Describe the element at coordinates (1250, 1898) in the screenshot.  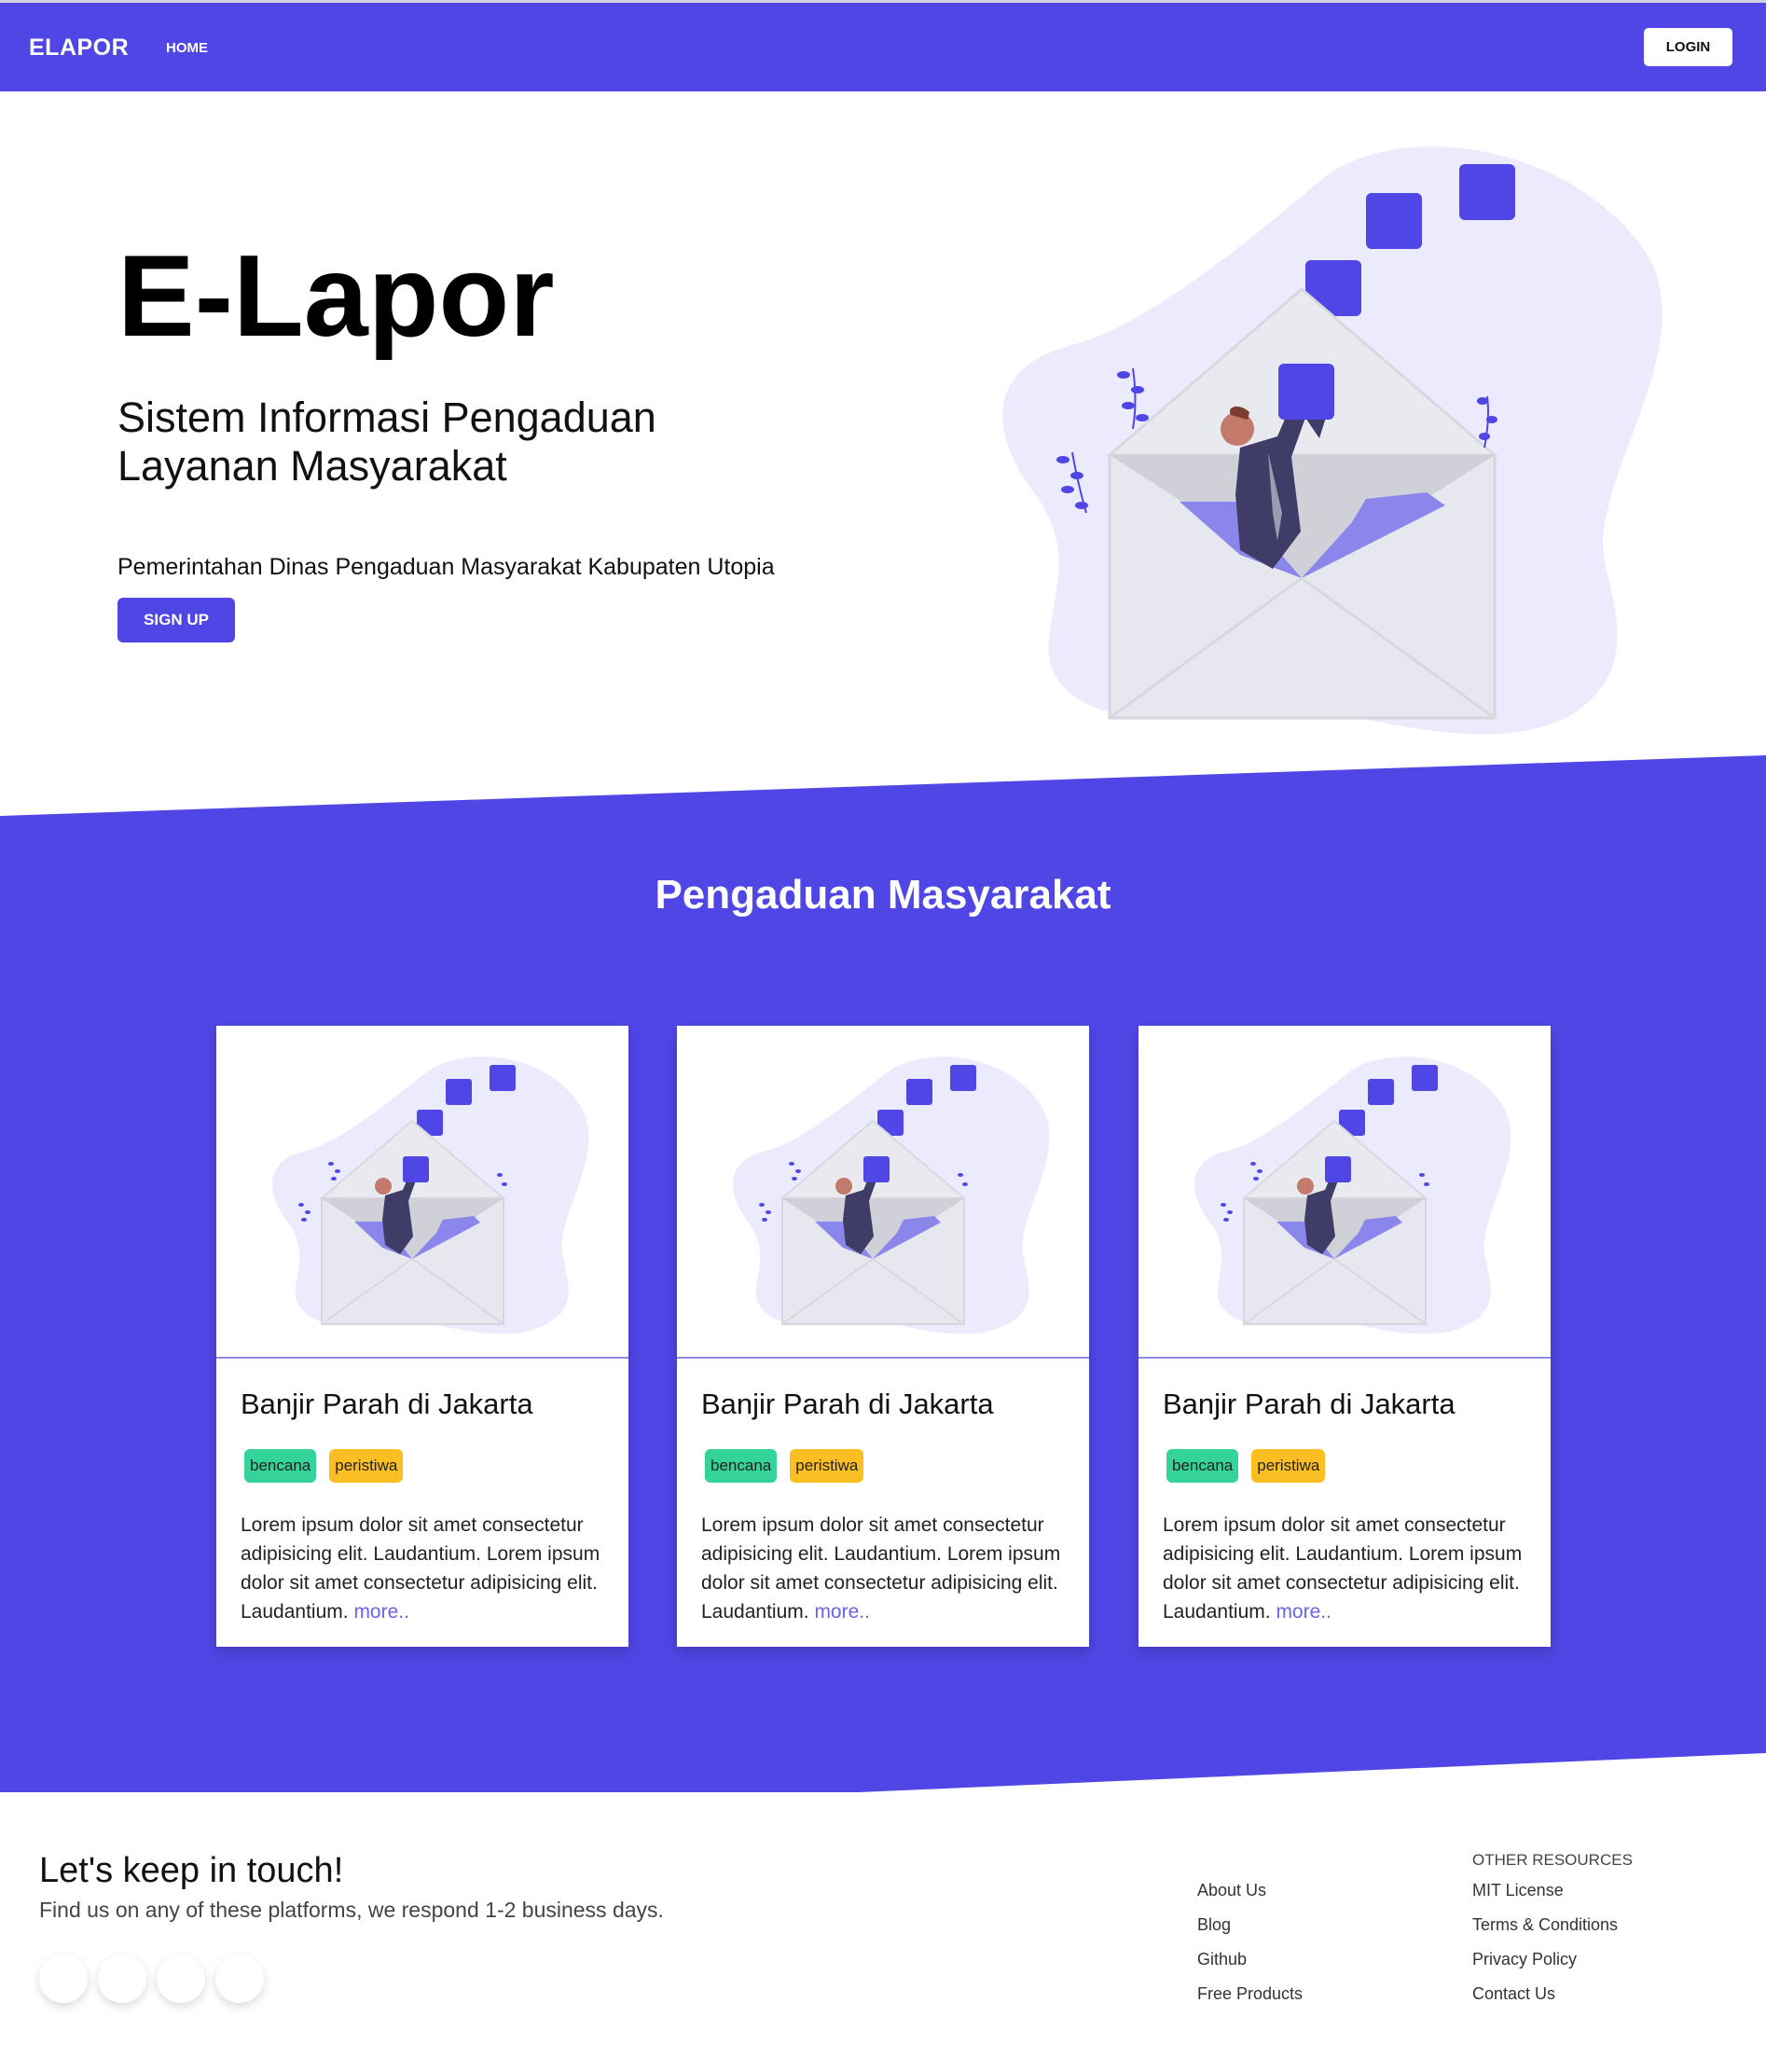
I see `footer-link-about: About Us` at that location.